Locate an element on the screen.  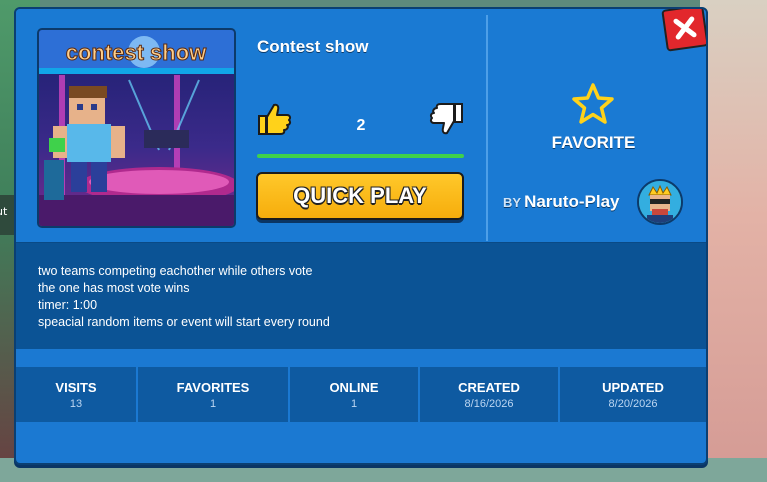
author-credit: BY Naruto-Play is located at coordinates (561, 202).